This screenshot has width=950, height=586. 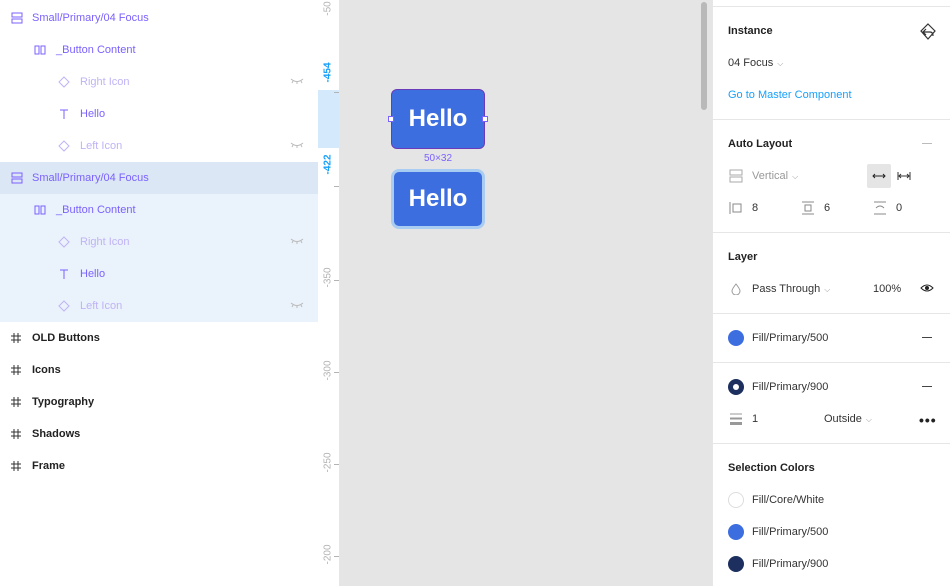 I want to click on blend-mode-dropdown: Pass Through ⌵, so click(x=791, y=289).